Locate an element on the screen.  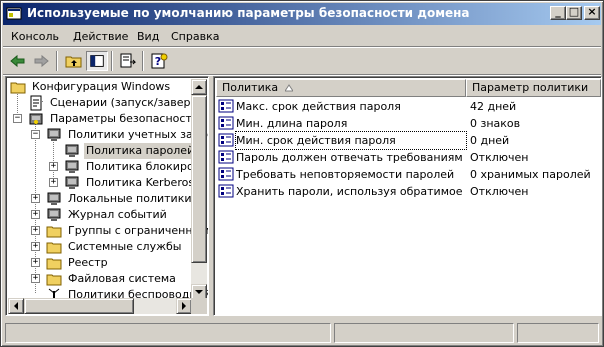
toolbar: ? is located at coordinates (302, 61).